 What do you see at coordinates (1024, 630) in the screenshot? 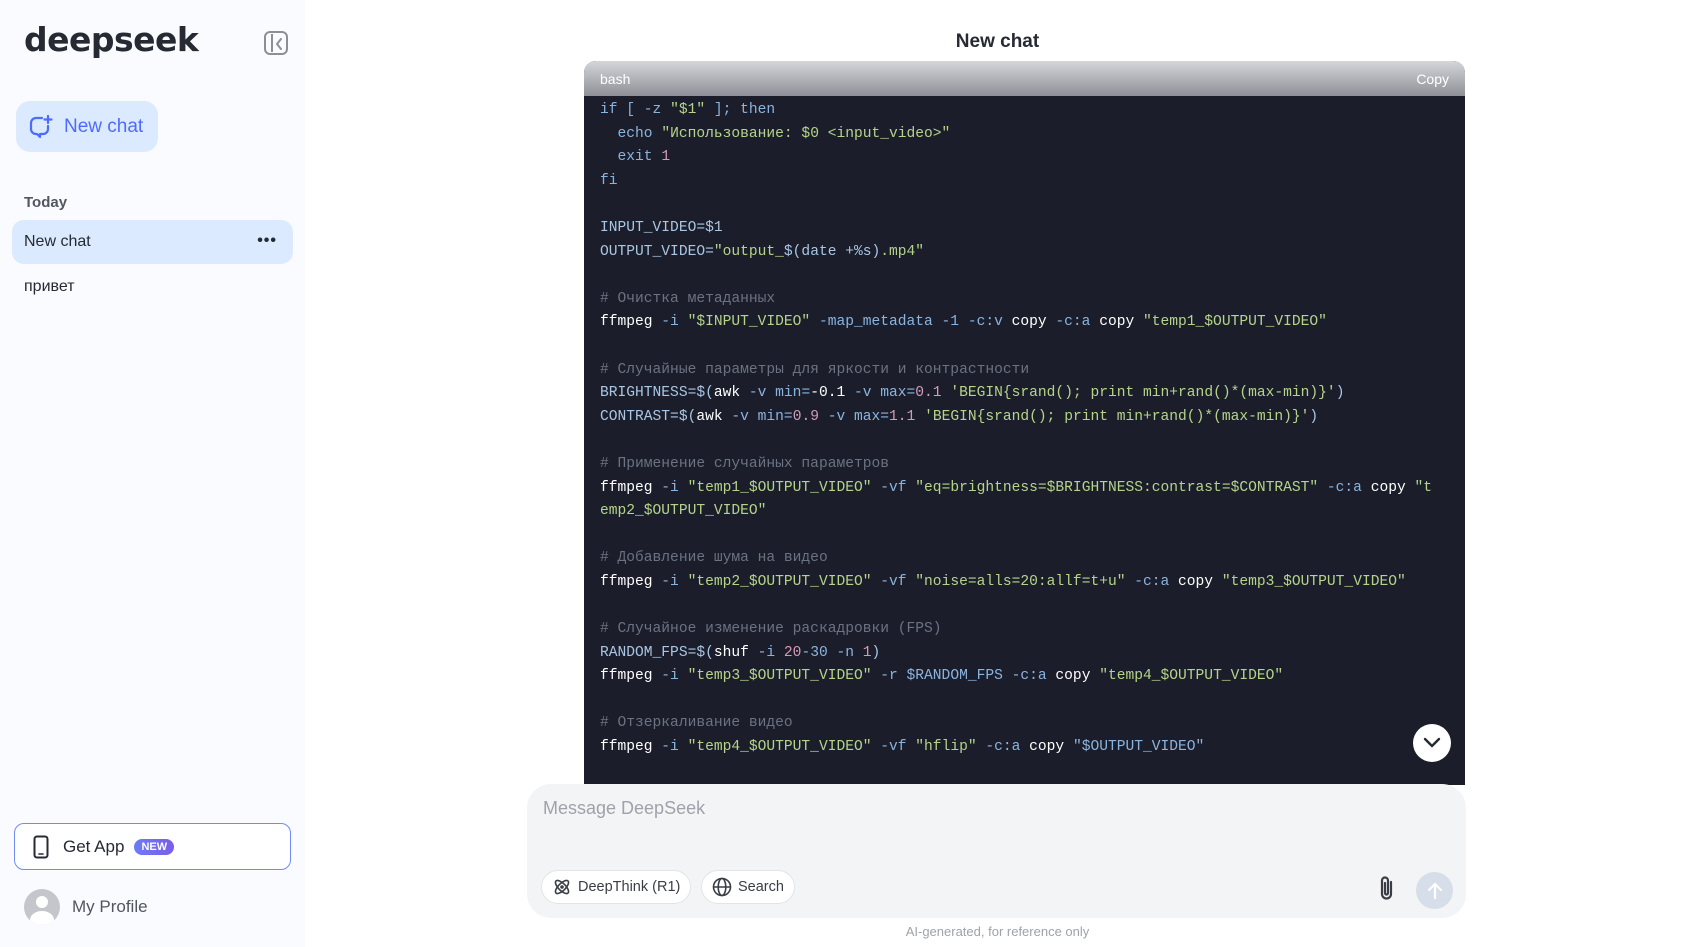
I see `code-line: # Случайное изменение раскадровки (FPS)` at bounding box center [1024, 630].